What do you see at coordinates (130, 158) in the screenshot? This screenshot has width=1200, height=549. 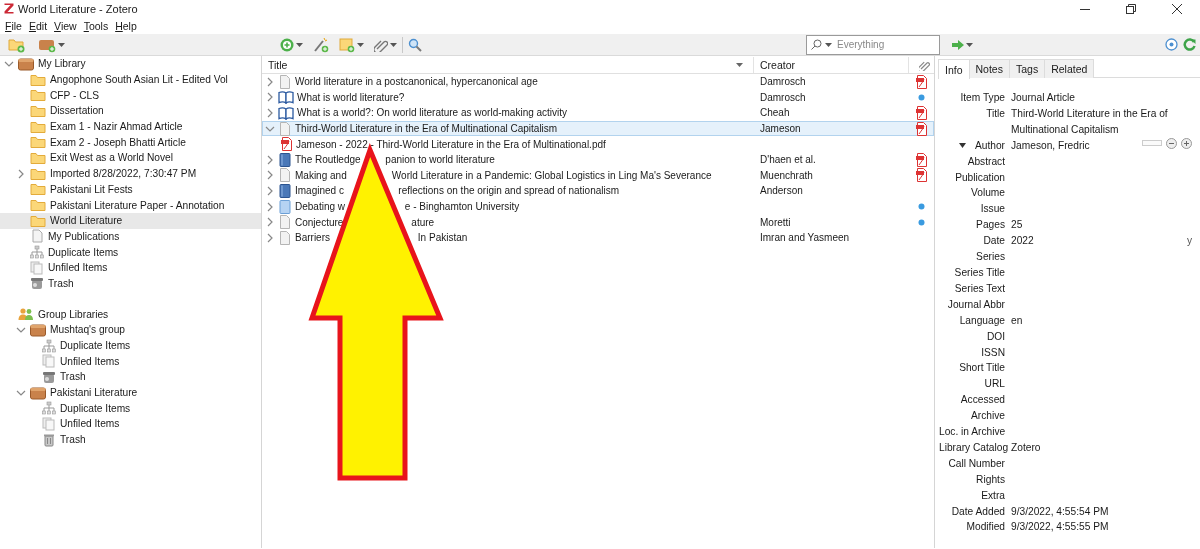 I see `collection-item: Exit West as a World Novel` at bounding box center [130, 158].